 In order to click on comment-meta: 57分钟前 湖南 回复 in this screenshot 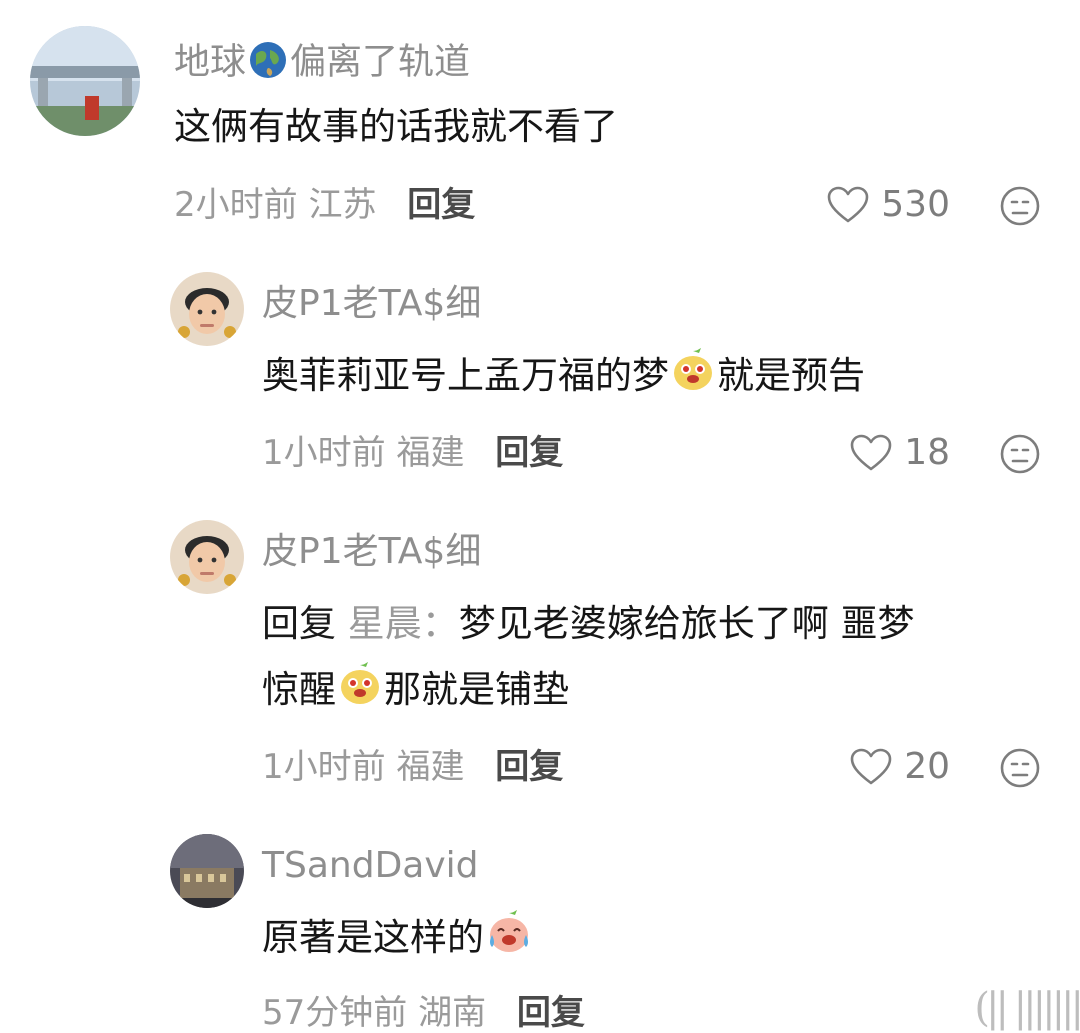, I will do `click(423, 1013)`.